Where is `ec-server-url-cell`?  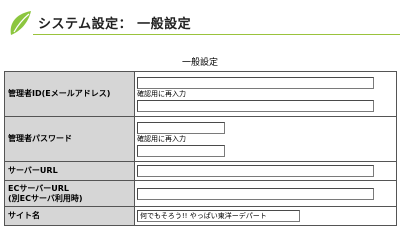
ec-server-url-cell is located at coordinates (265, 193).